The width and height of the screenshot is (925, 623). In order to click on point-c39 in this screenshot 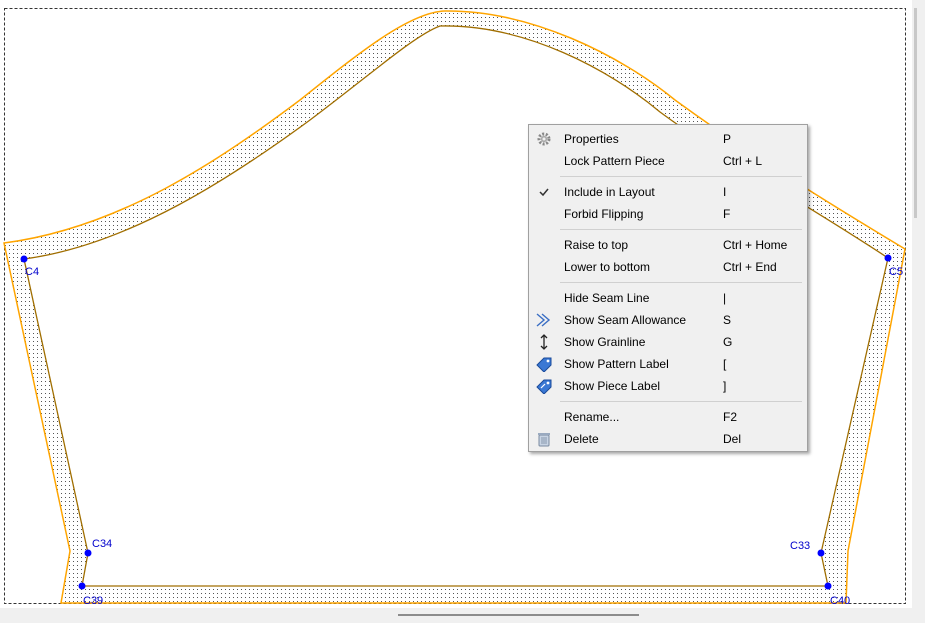, I will do `click(82, 586)`.